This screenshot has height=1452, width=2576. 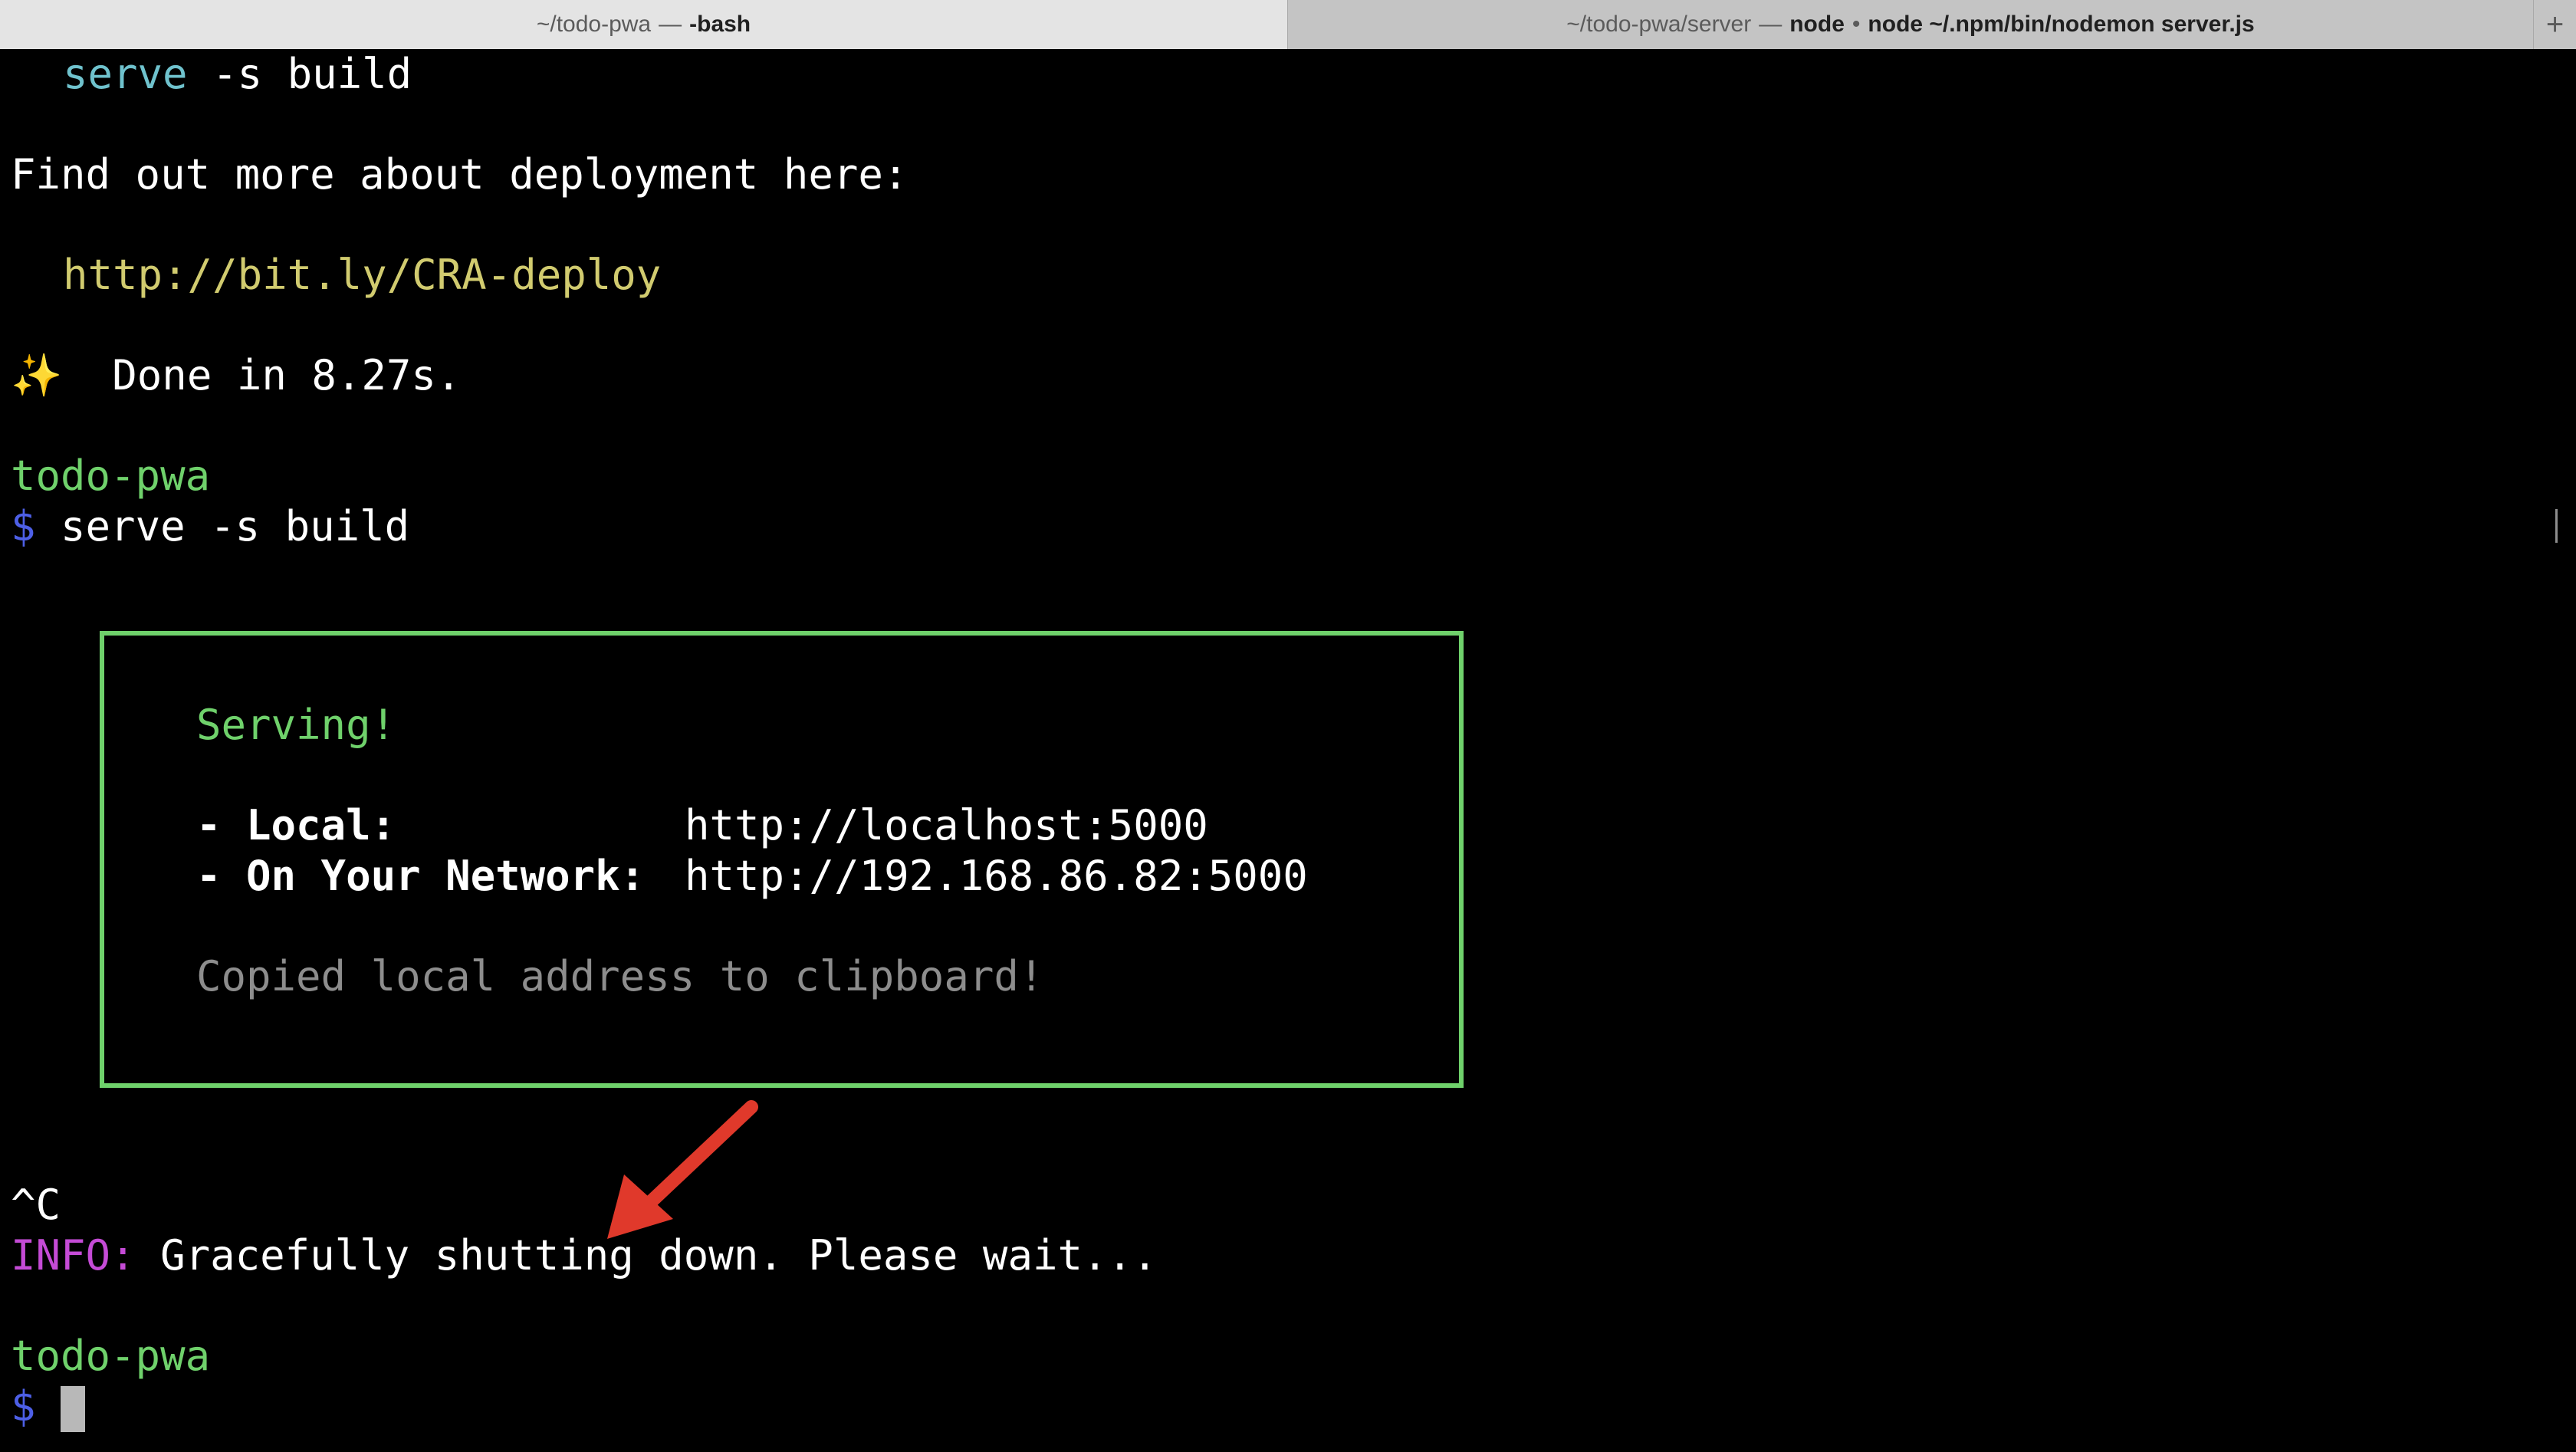 I want to click on new-tab-button: +, so click(x=2555, y=24).